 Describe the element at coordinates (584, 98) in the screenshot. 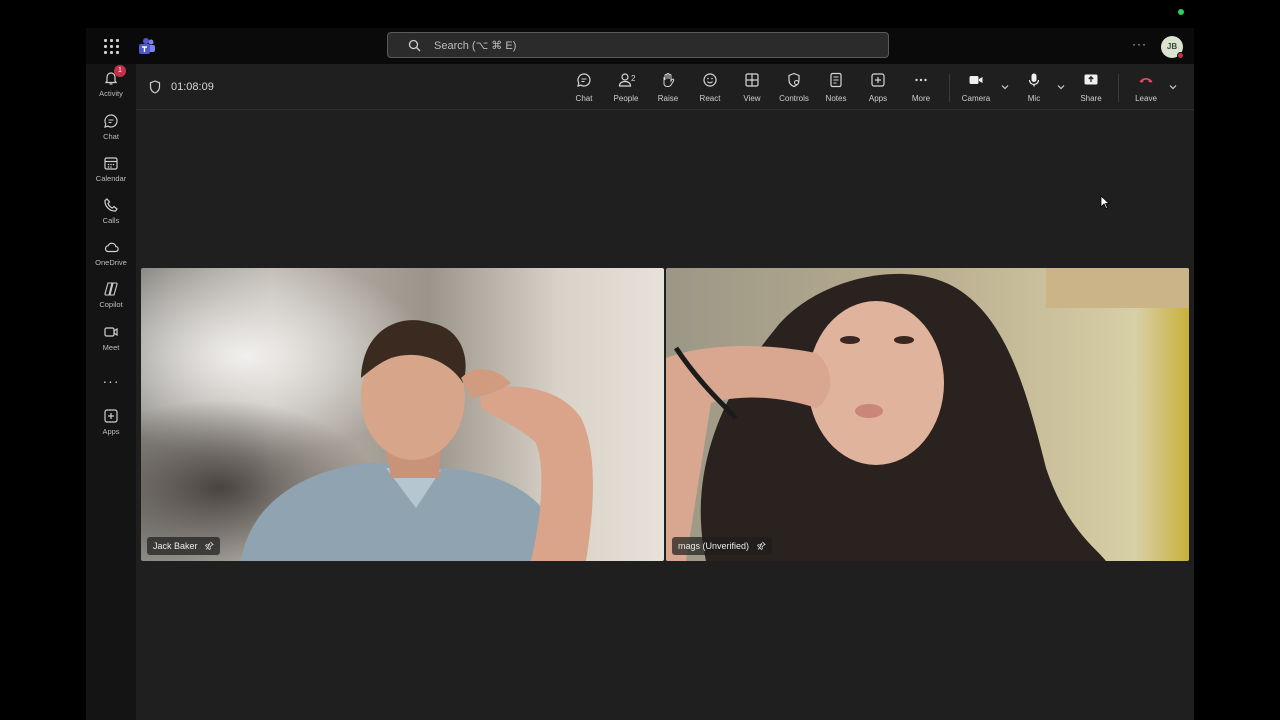

I see `chat-label: Chat` at that location.